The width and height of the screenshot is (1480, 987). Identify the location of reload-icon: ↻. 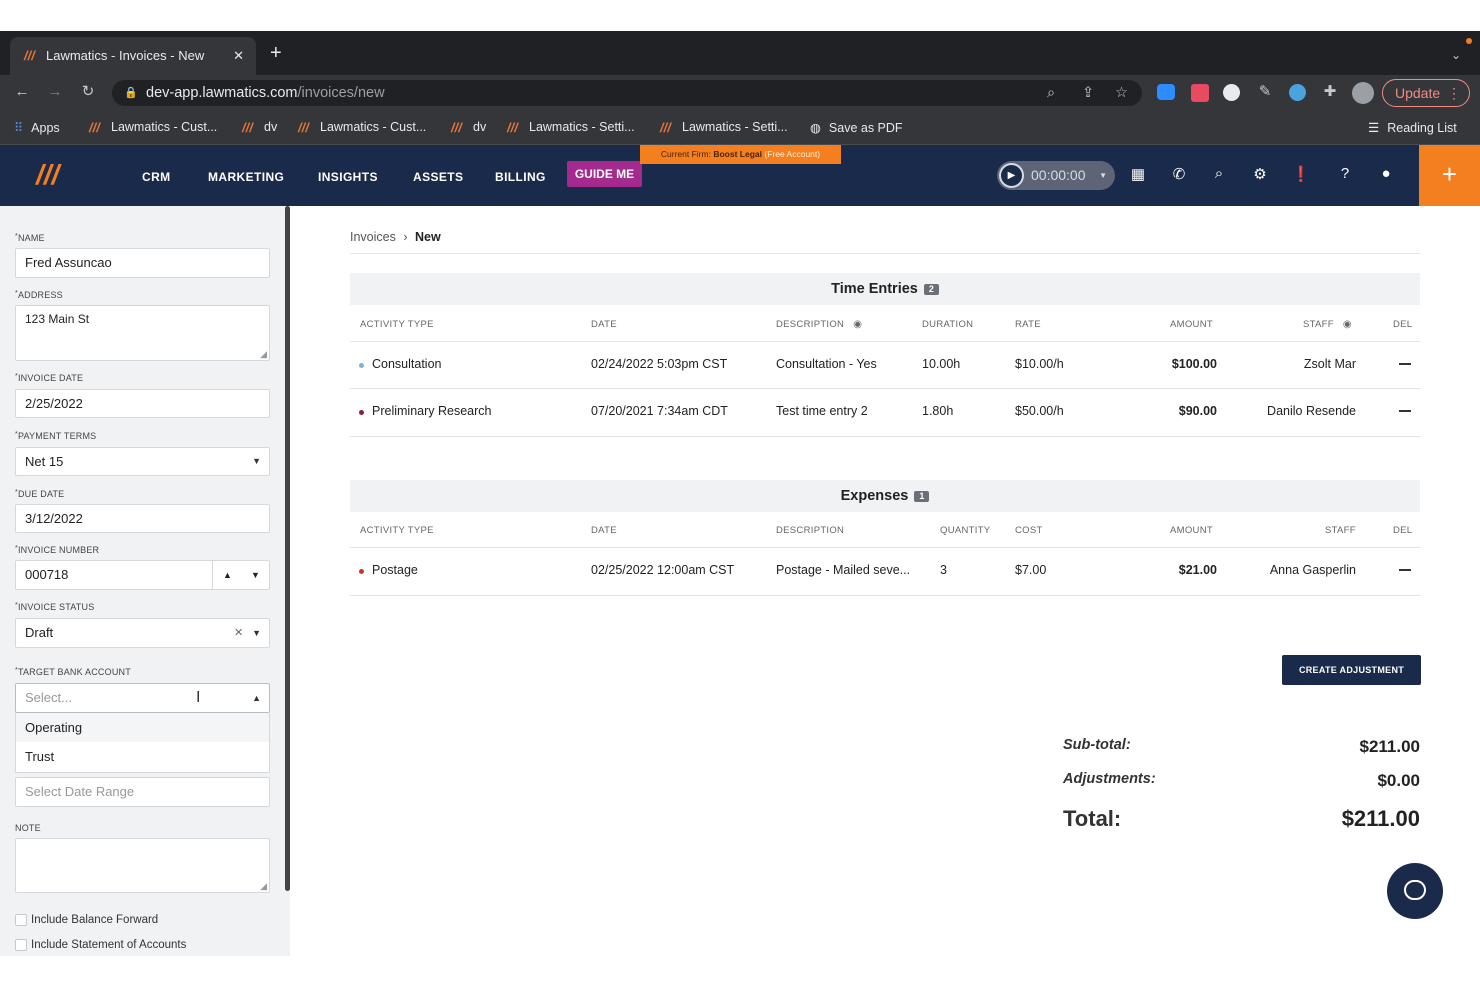
(88, 92).